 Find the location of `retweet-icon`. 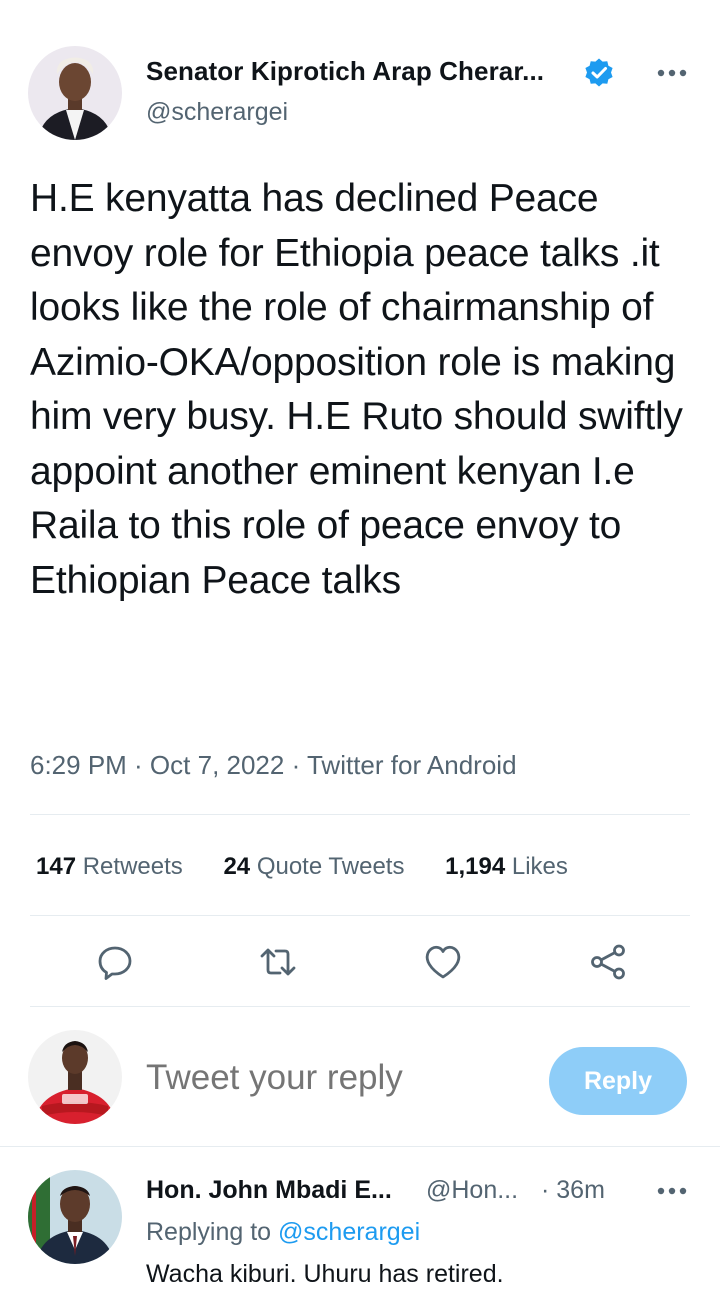

retweet-icon is located at coordinates (278, 962).